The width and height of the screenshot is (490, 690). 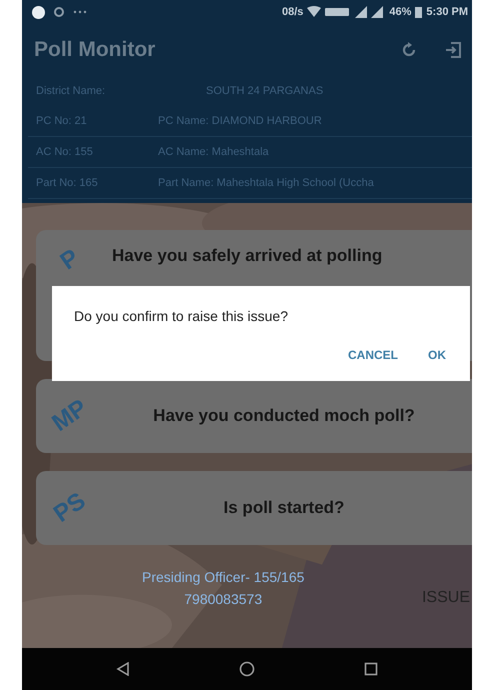 I want to click on logo-text: PS, so click(x=70, y=508).